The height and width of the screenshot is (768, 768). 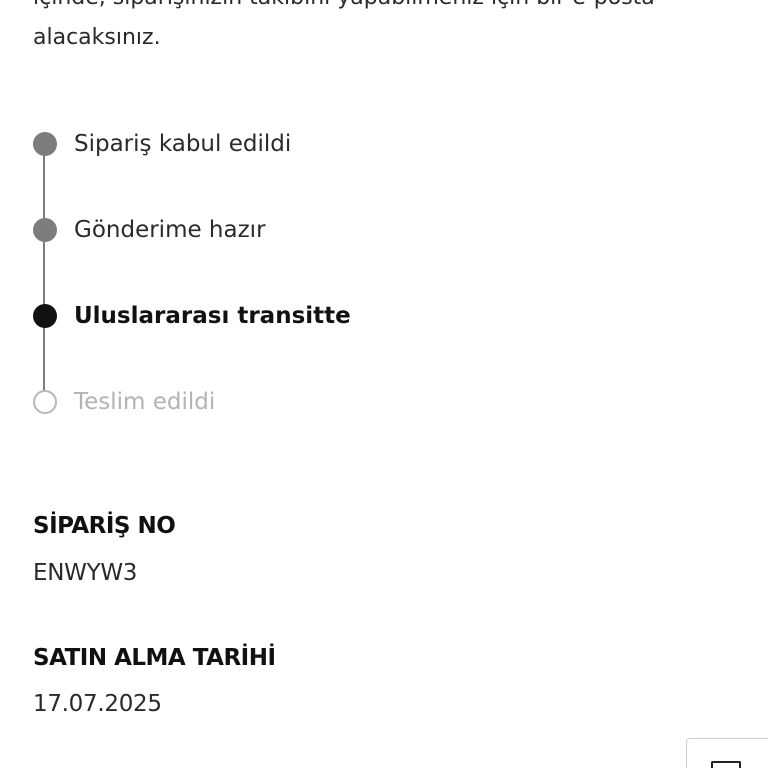 What do you see at coordinates (727, 753) in the screenshot?
I see `floating-action-button` at bounding box center [727, 753].